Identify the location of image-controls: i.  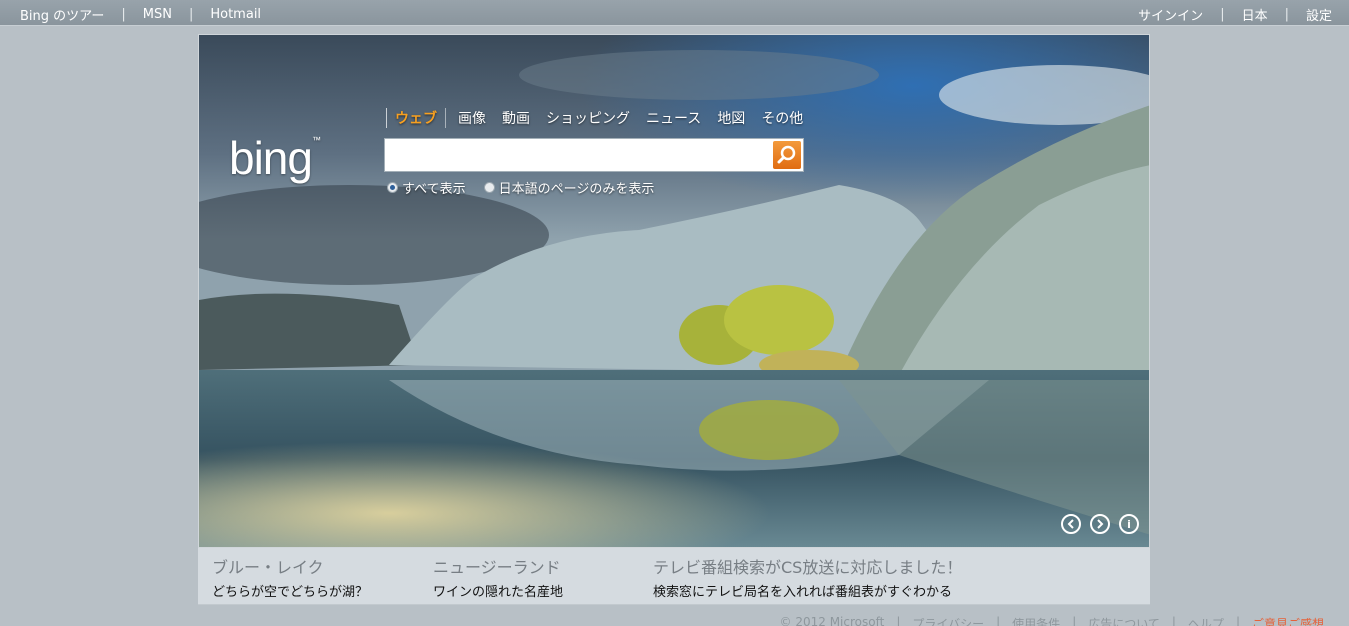
(1095, 524).